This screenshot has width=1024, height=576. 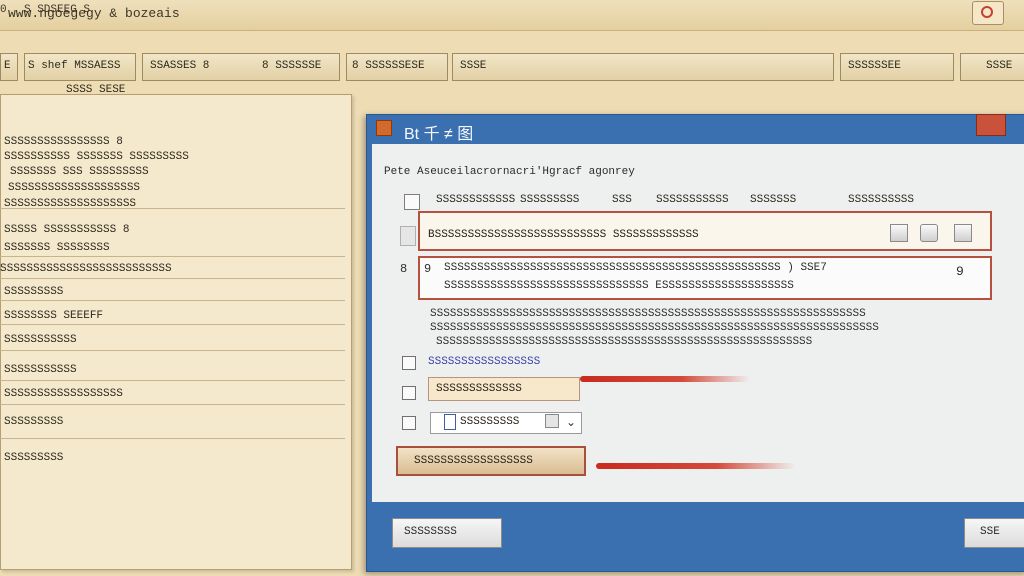 What do you see at coordinates (74, 66) in the screenshot?
I see `toolbar-item-label: S shef MSSAESS` at bounding box center [74, 66].